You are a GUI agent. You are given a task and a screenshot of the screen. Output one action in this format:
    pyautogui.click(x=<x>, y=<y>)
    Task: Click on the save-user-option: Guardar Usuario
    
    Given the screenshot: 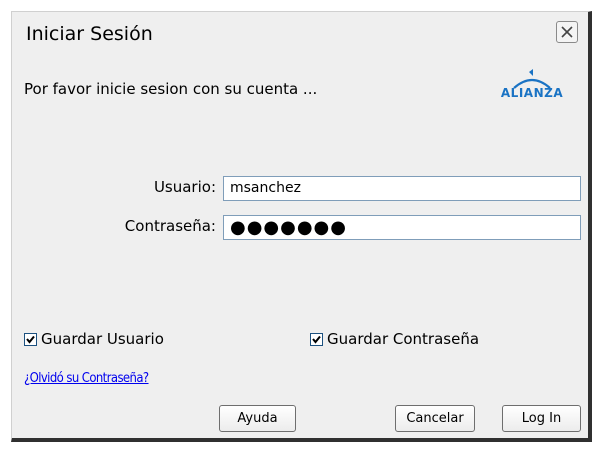 What is the action you would take?
    pyautogui.click(x=94, y=339)
    